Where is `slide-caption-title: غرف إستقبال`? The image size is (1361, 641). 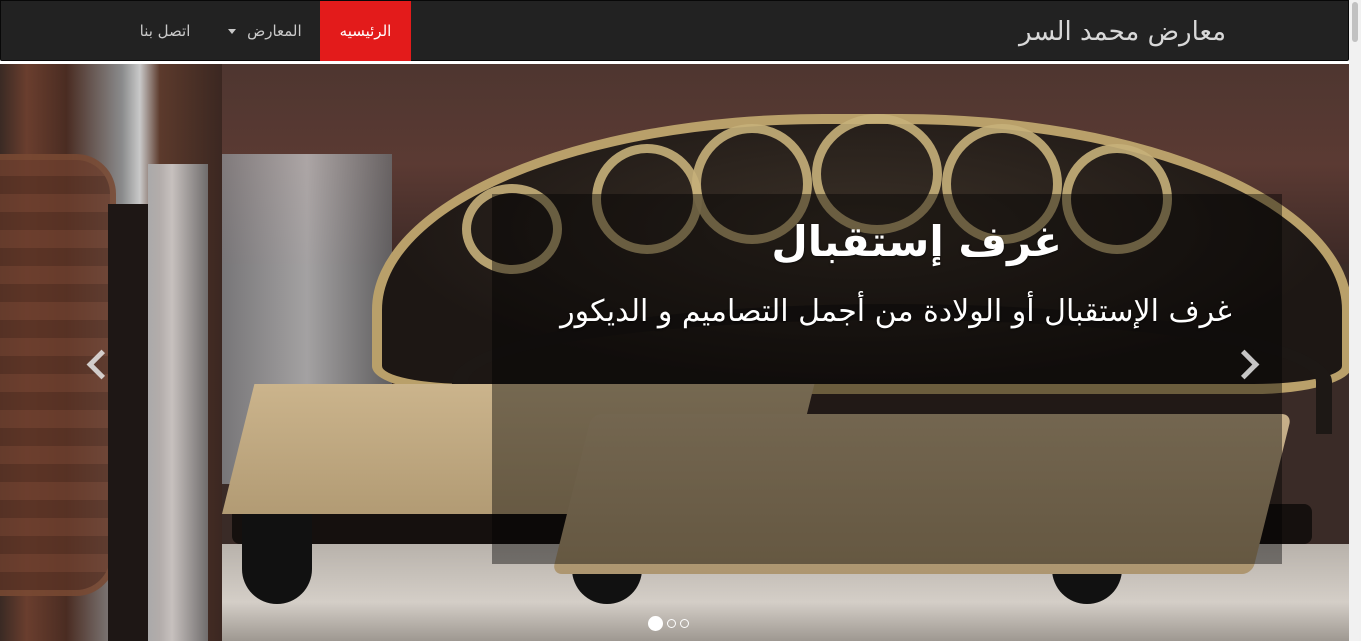
slide-caption-title: غرف إستقبال is located at coordinates (916, 241).